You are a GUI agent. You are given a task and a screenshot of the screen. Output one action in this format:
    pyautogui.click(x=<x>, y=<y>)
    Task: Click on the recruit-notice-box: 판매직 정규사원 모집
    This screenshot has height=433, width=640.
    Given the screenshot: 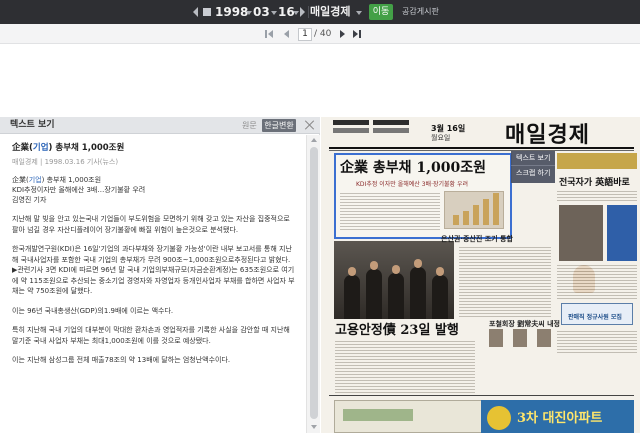 What is the action you would take?
    pyautogui.click(x=597, y=314)
    